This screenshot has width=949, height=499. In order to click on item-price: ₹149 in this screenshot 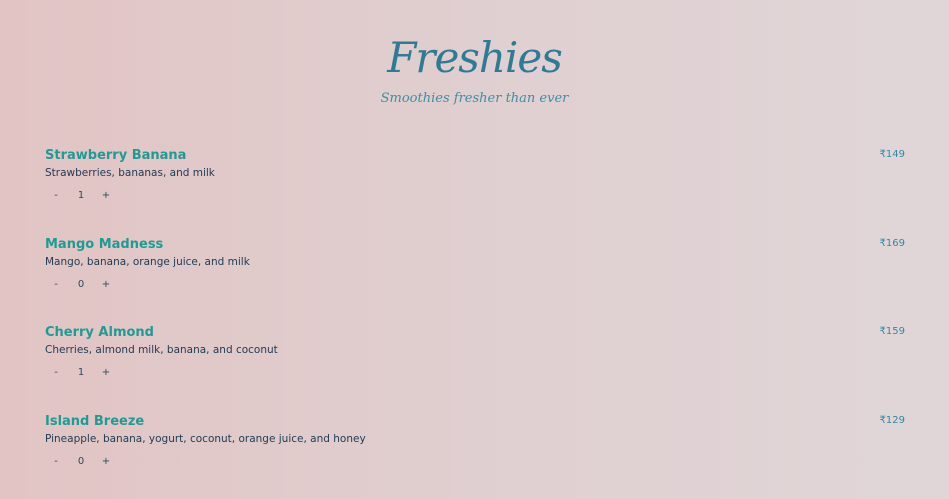, I will do `click(892, 155)`.